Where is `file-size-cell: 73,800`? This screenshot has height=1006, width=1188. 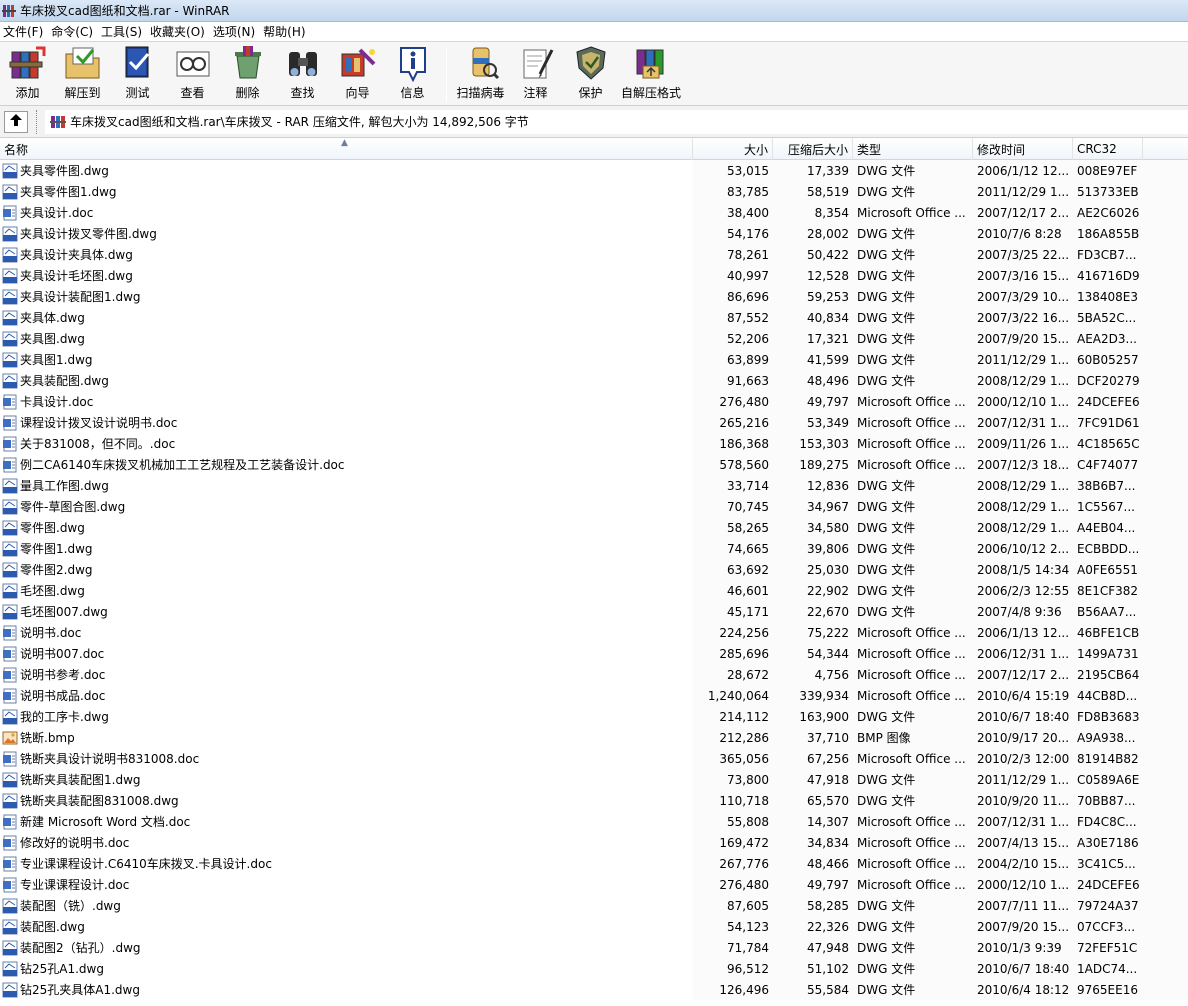 file-size-cell: 73,800 is located at coordinates (748, 779).